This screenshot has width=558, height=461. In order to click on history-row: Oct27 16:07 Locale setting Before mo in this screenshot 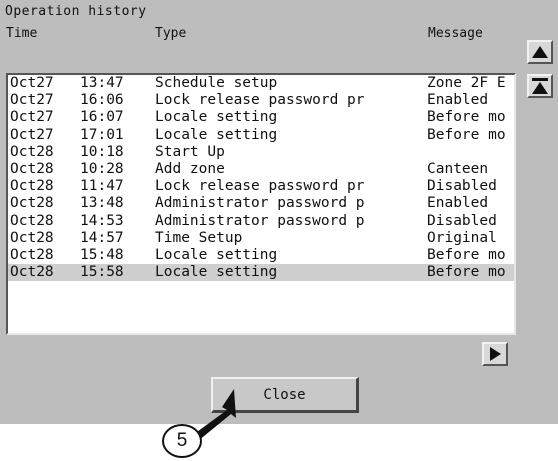, I will do `click(261, 117)`.